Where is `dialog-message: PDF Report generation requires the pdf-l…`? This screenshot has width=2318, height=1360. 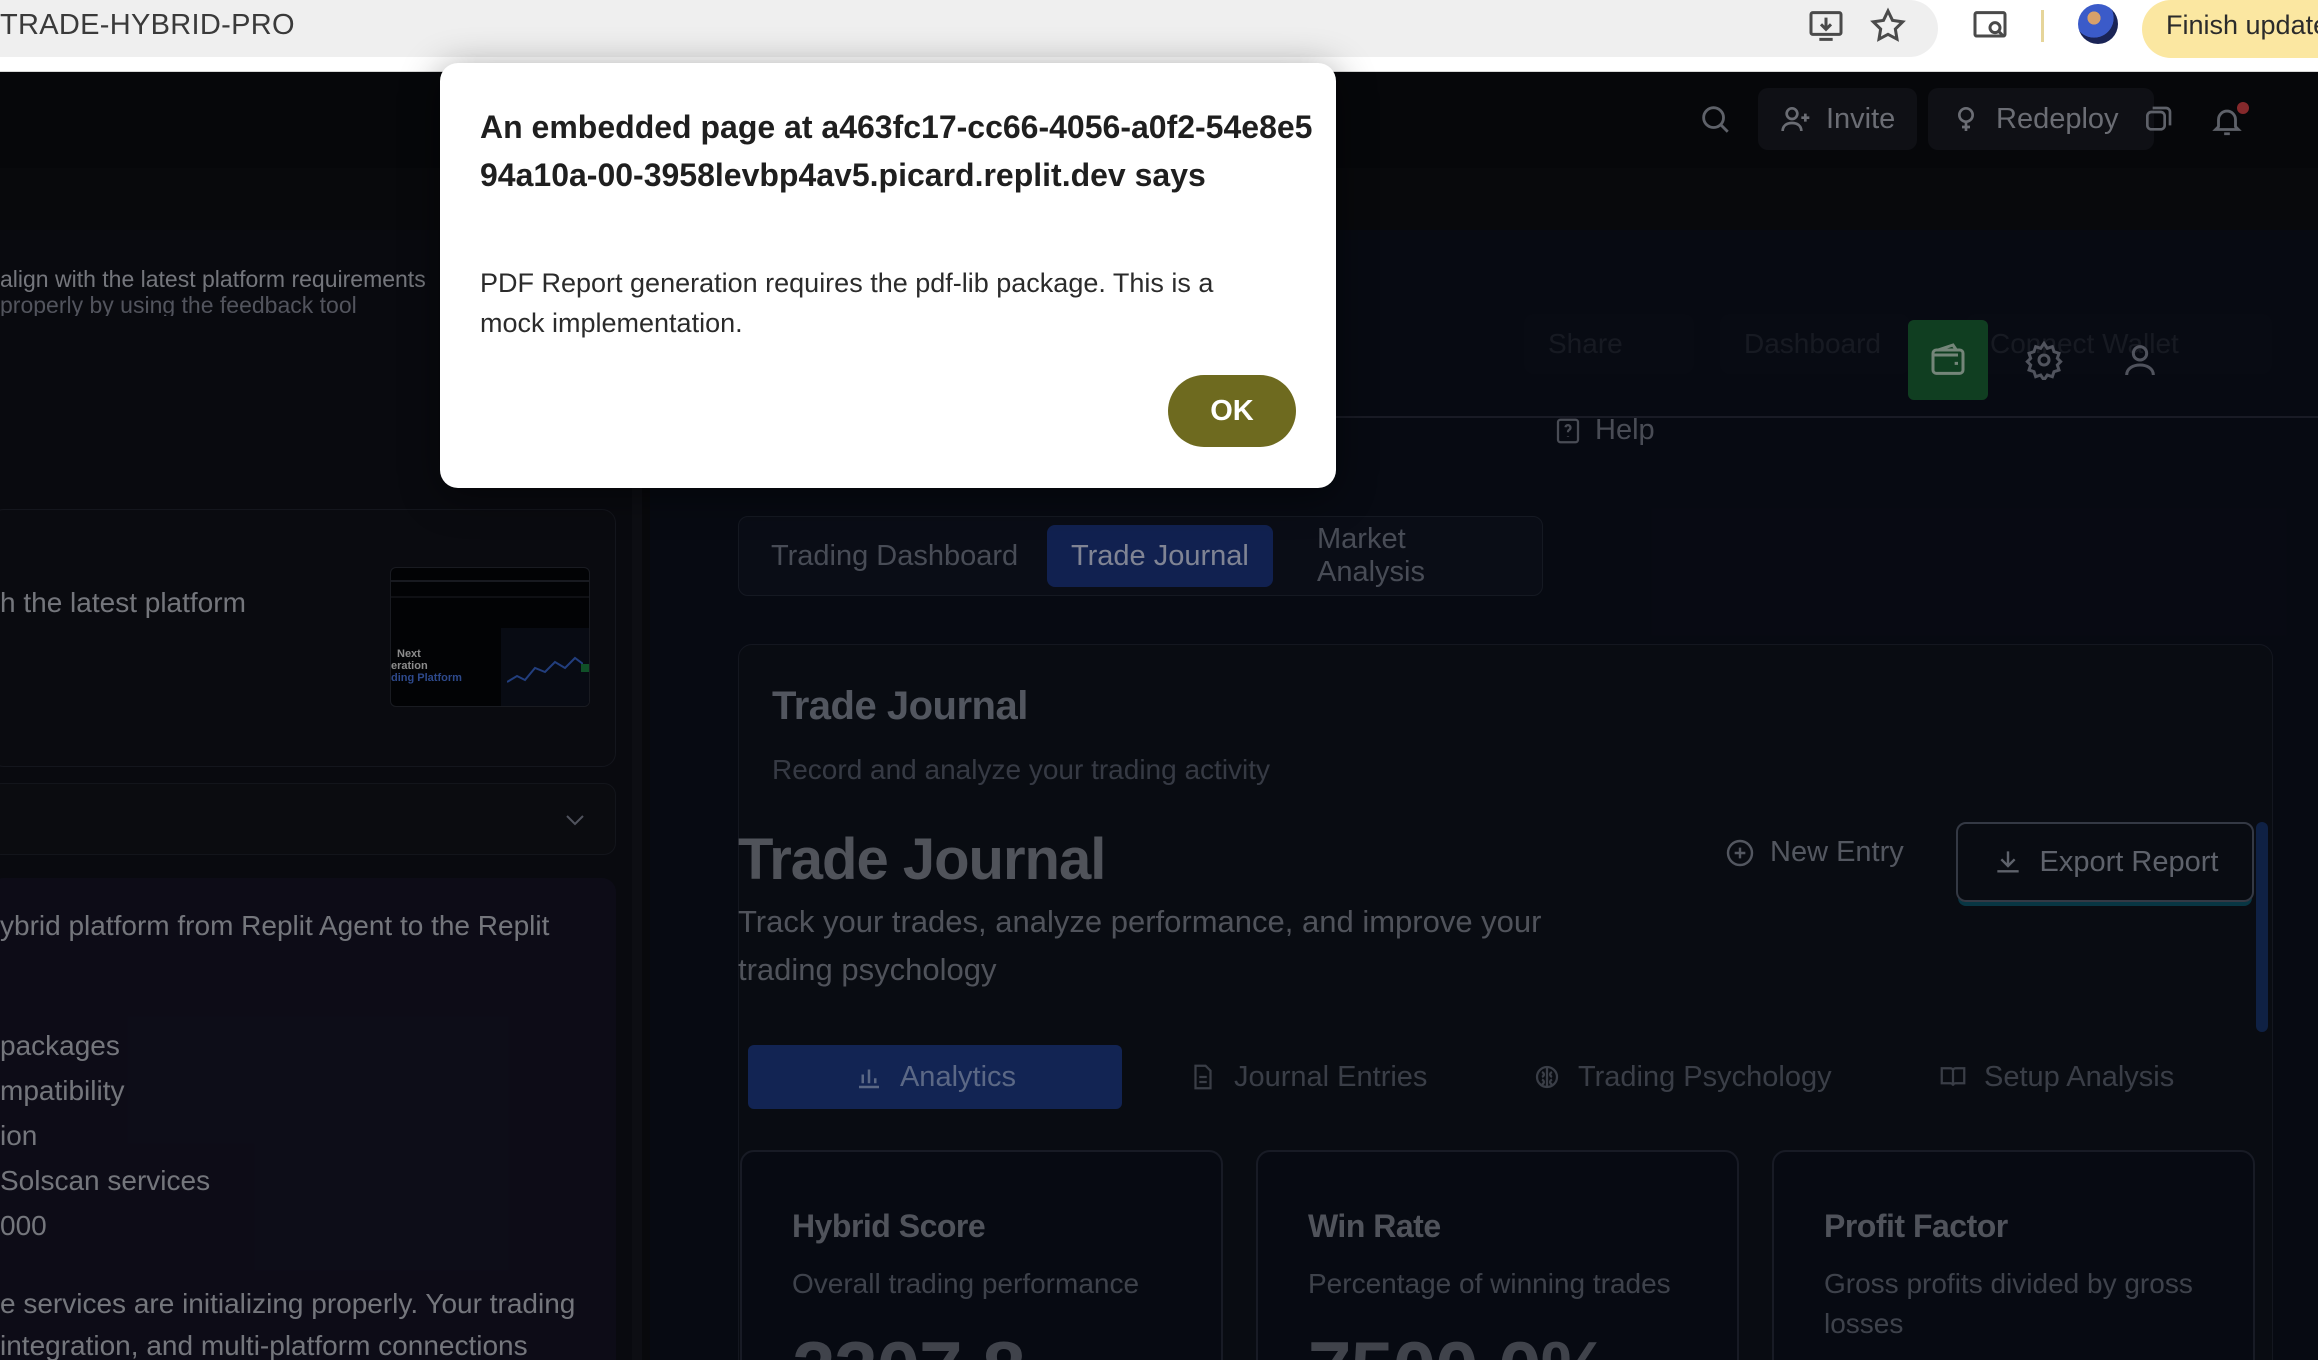 dialog-message: PDF Report generation requires the pdf-l… is located at coordinates (847, 303).